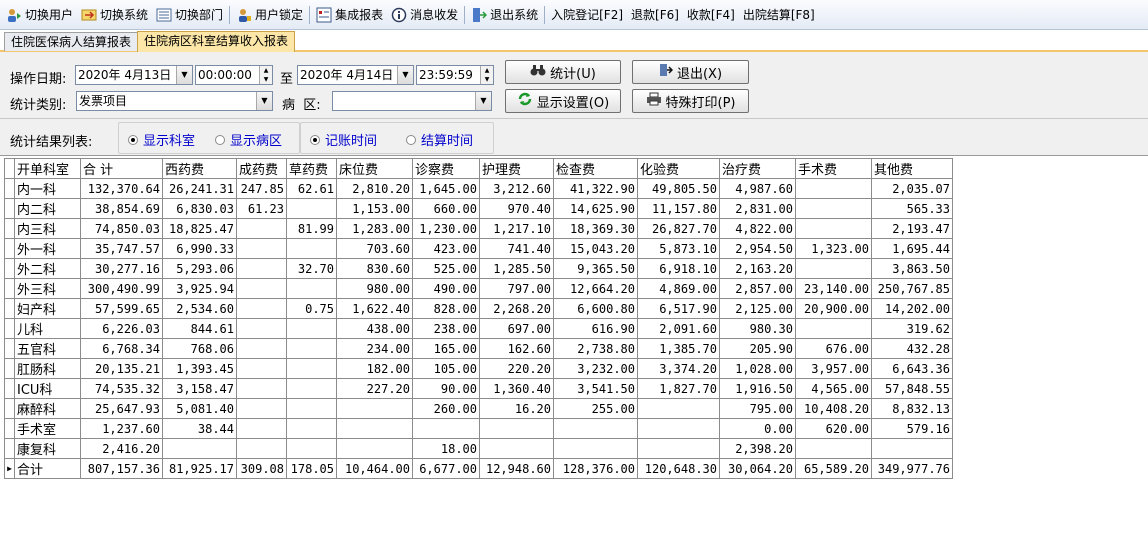 Image resolution: width=1148 pixels, height=534 pixels. Describe the element at coordinates (678, 288) in the screenshot. I see `amount-cell: 4,869.00` at that location.